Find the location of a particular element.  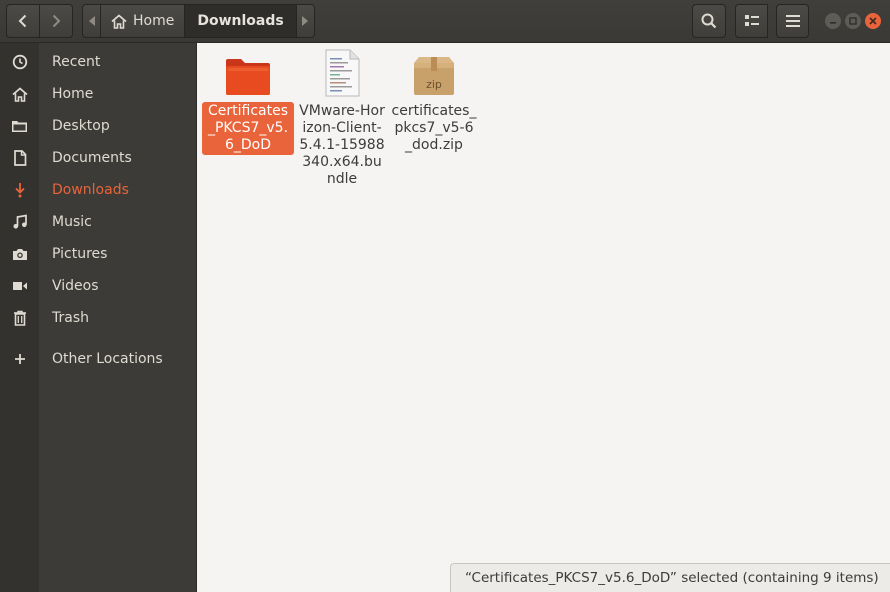

sidebar-item-label: Documents is located at coordinates (92, 158).